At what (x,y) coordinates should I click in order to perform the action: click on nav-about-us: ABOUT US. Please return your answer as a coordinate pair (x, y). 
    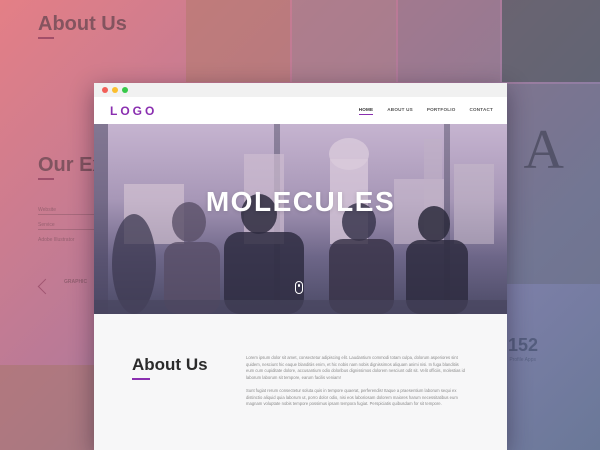
    Looking at the image, I should click on (400, 111).